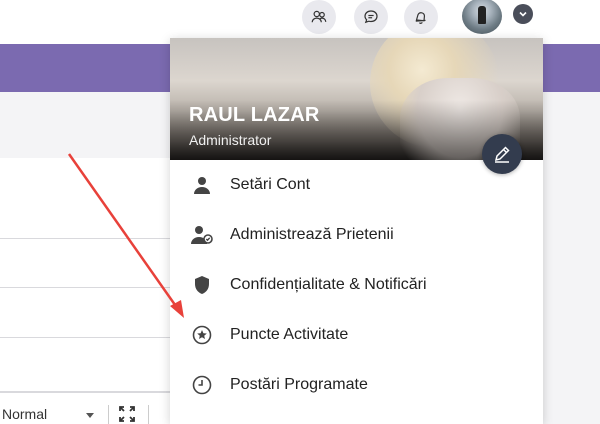  What do you see at coordinates (202, 335) in the screenshot?
I see `star-circle-icon` at bounding box center [202, 335].